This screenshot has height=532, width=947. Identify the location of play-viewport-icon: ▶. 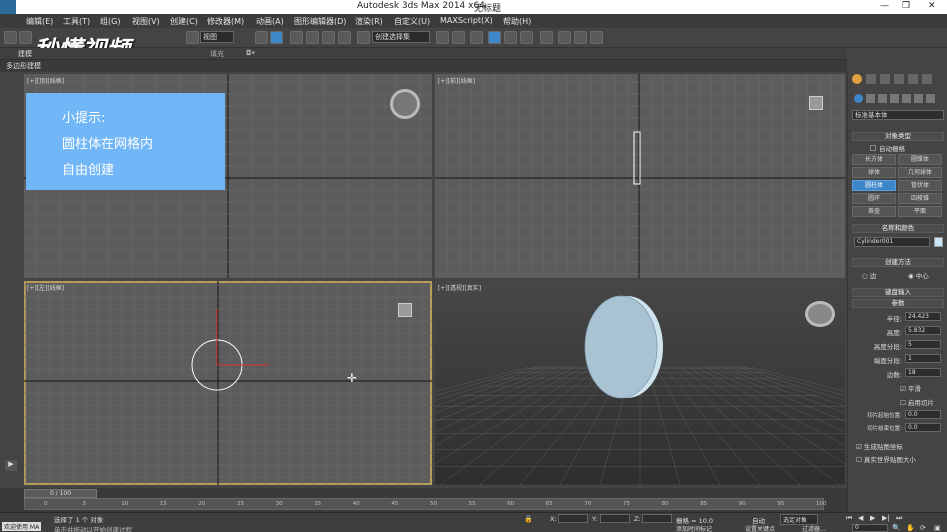
(11, 465).